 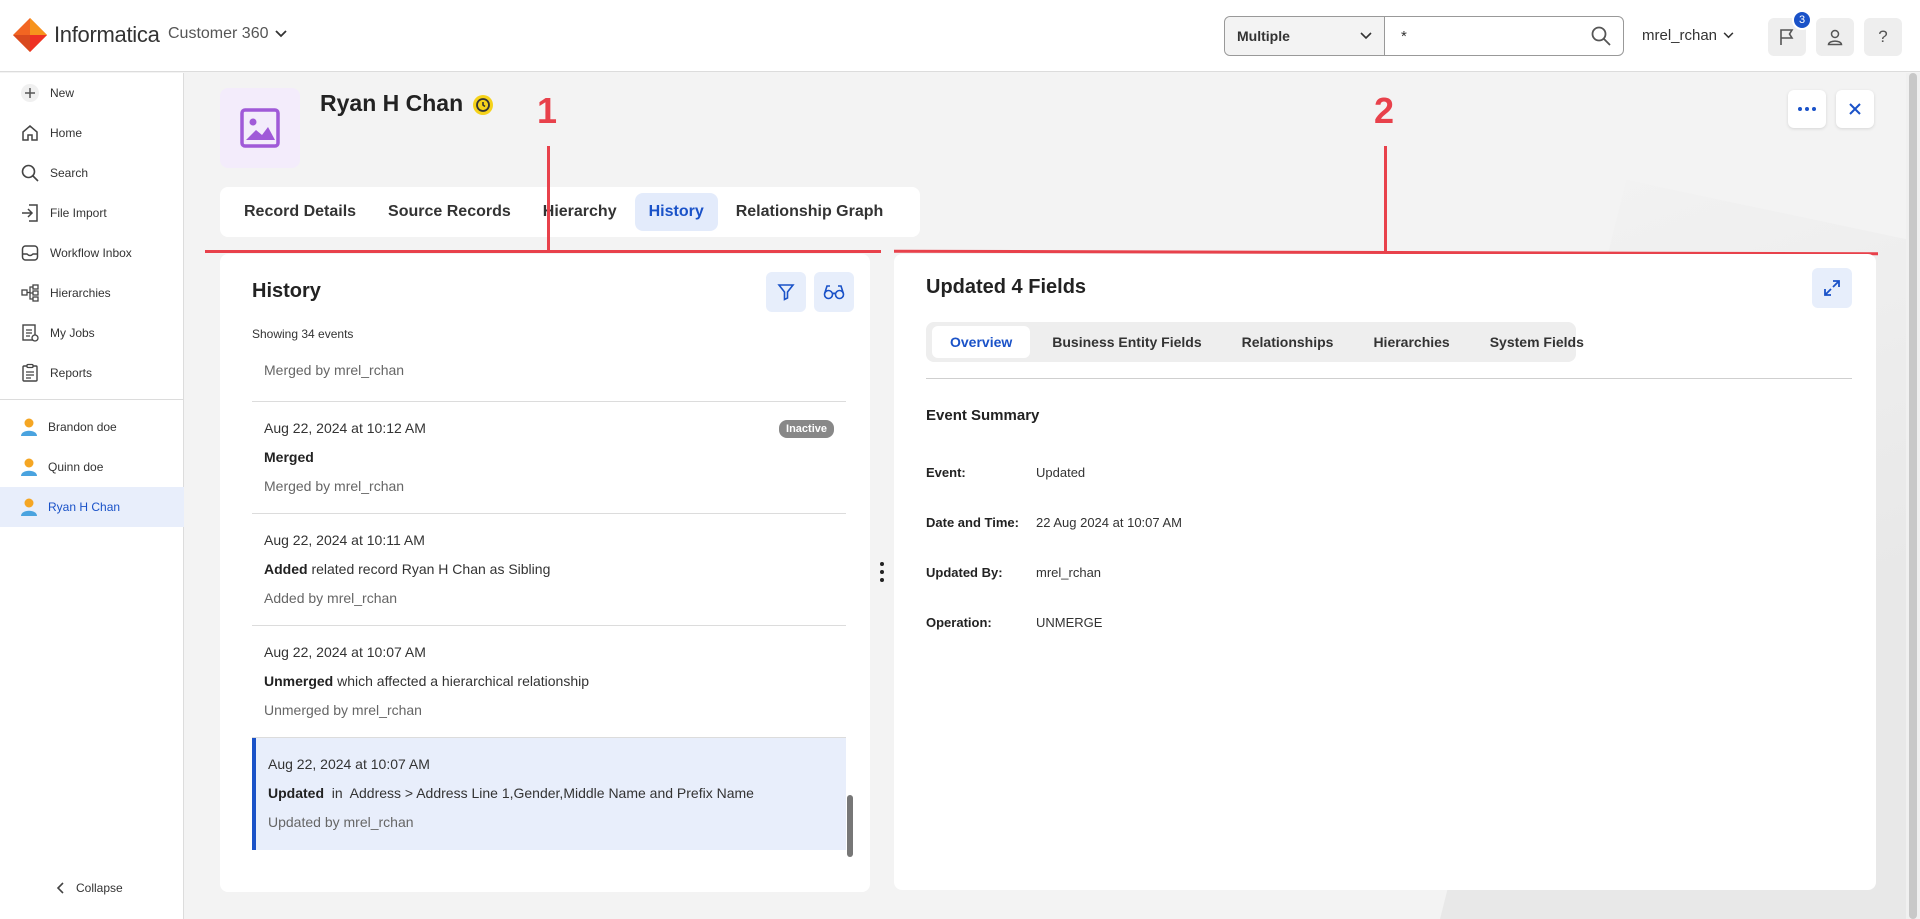 What do you see at coordinates (1263, 36) in the screenshot?
I see `search-scope-value: Multiple` at bounding box center [1263, 36].